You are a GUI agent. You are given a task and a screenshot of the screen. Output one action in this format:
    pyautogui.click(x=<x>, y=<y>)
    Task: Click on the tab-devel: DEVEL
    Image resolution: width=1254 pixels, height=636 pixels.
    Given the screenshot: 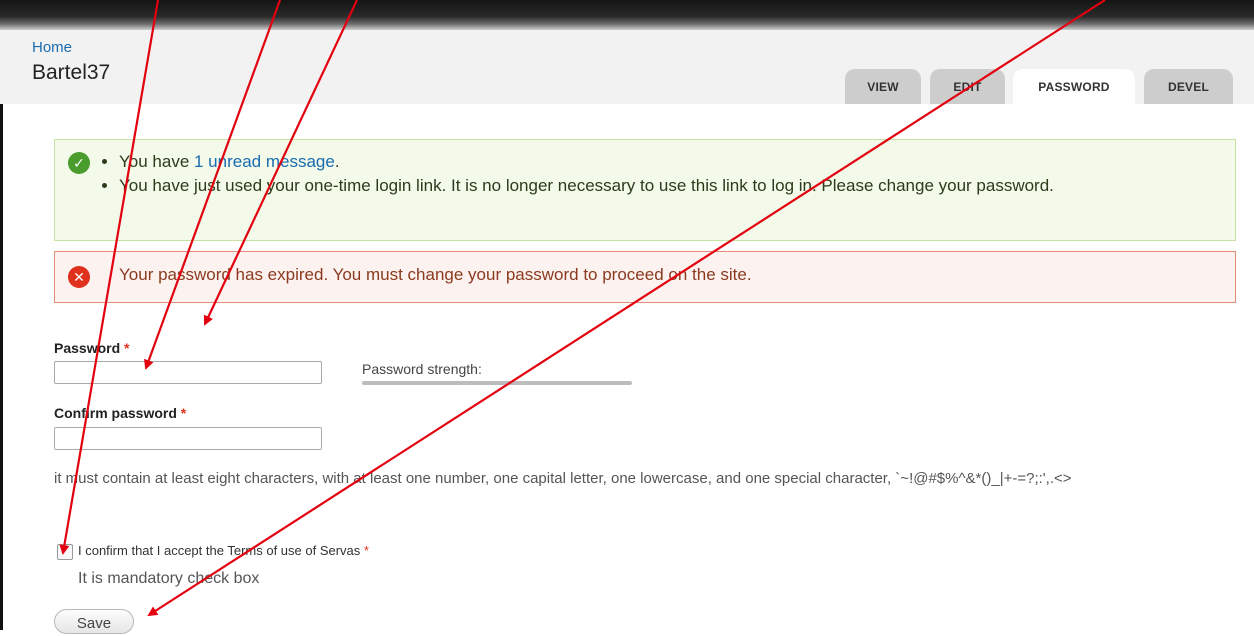 What is the action you would take?
    pyautogui.click(x=1188, y=86)
    